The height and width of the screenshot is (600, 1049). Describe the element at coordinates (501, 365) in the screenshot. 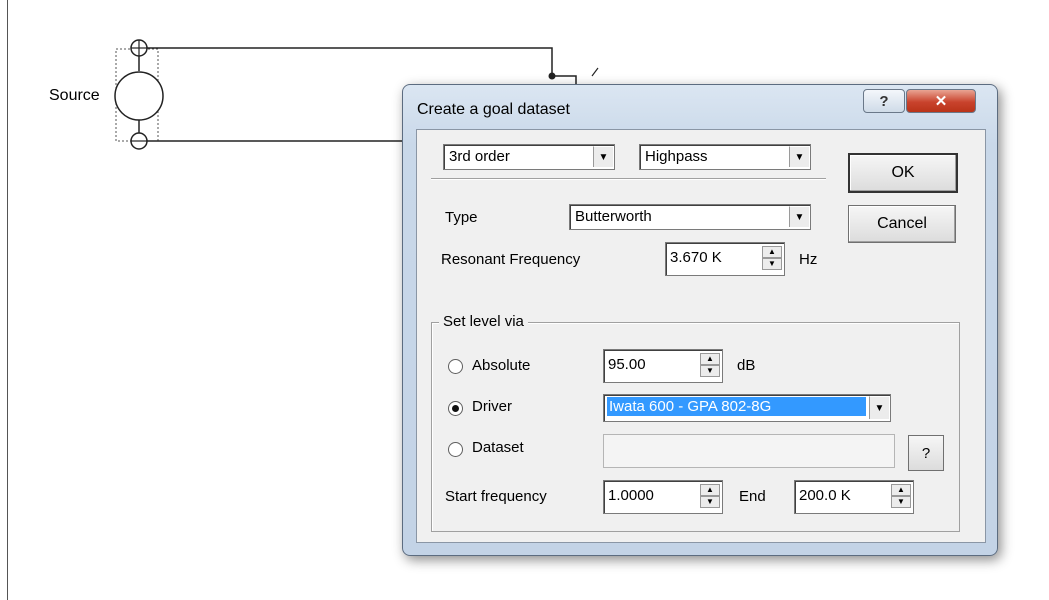

I see `absolute-label: Absolute` at that location.